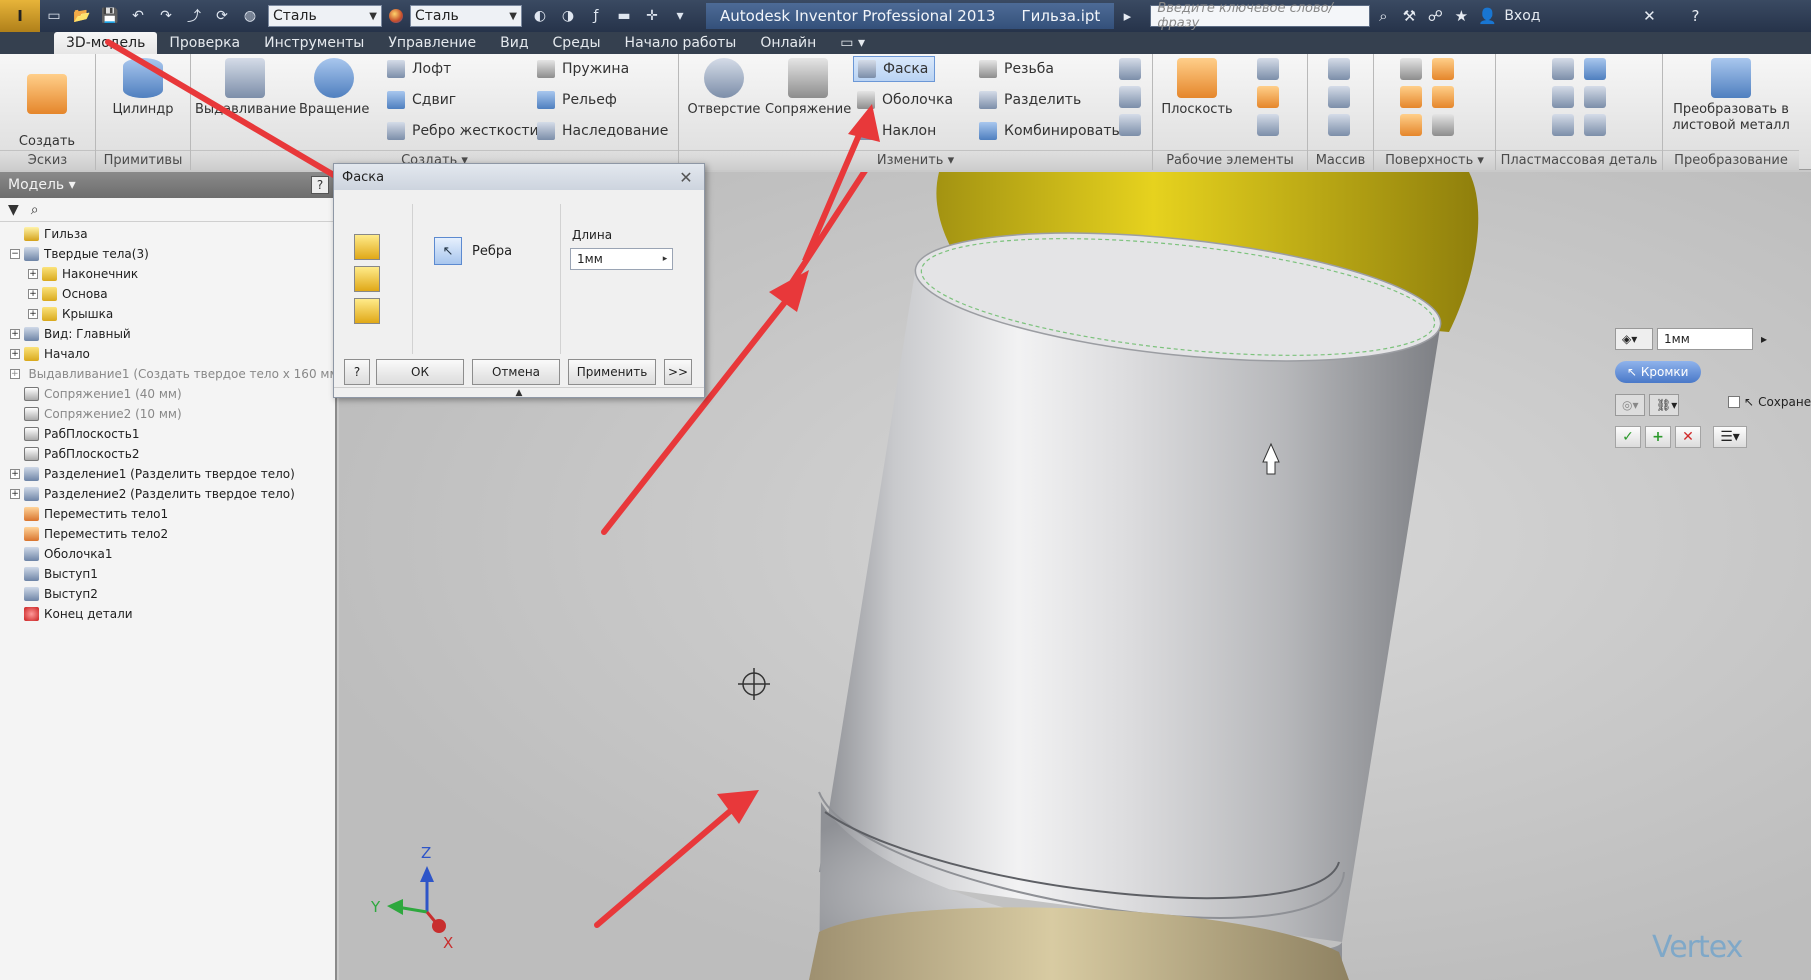 Image resolution: width=1811 pixels, height=980 pixels. What do you see at coordinates (420, 372) in the screenshot?
I see `ok-button: ОК` at bounding box center [420, 372].